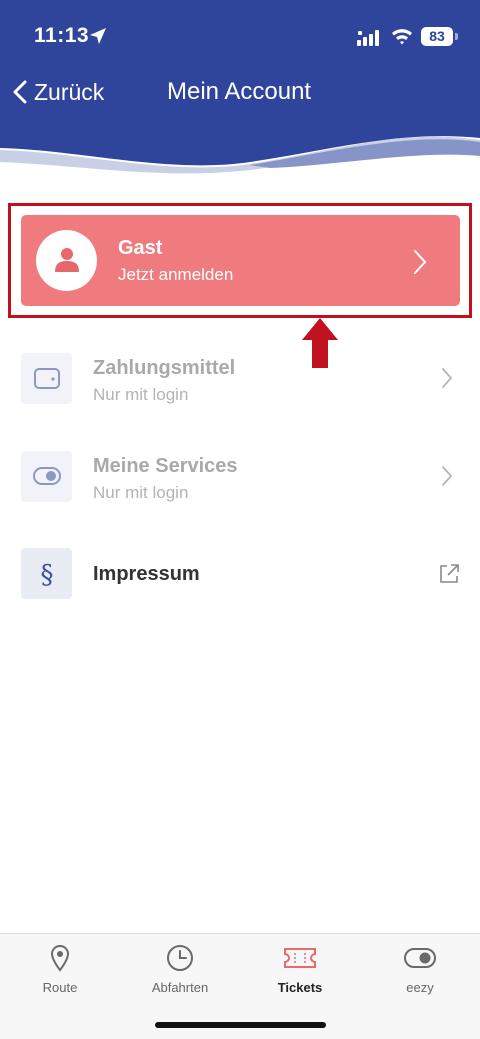  I want to click on user-icon, so click(67, 260).